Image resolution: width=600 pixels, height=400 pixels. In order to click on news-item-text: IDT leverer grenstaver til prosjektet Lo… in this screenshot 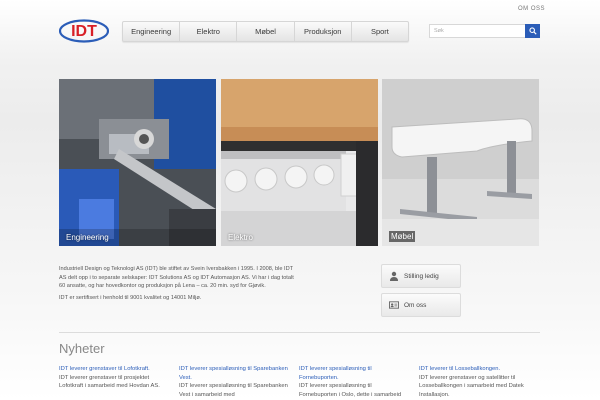, I will do `click(109, 382)`.